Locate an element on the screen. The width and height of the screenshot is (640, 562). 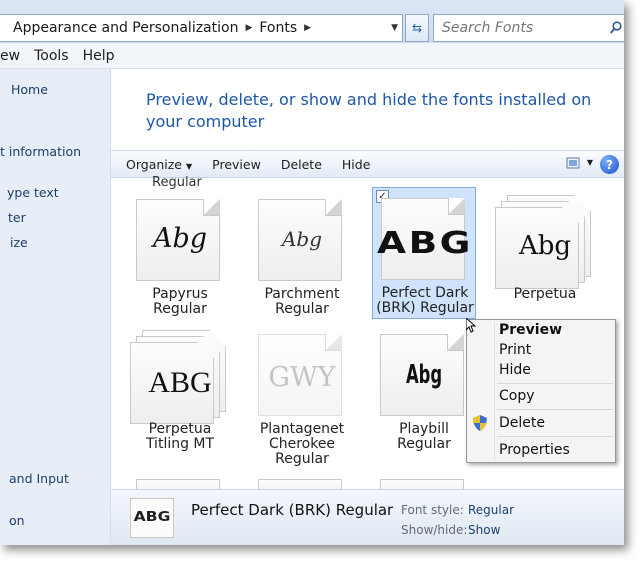
font-tile-papyrus: Abg Papyrus Regular is located at coordinates (180, 254).